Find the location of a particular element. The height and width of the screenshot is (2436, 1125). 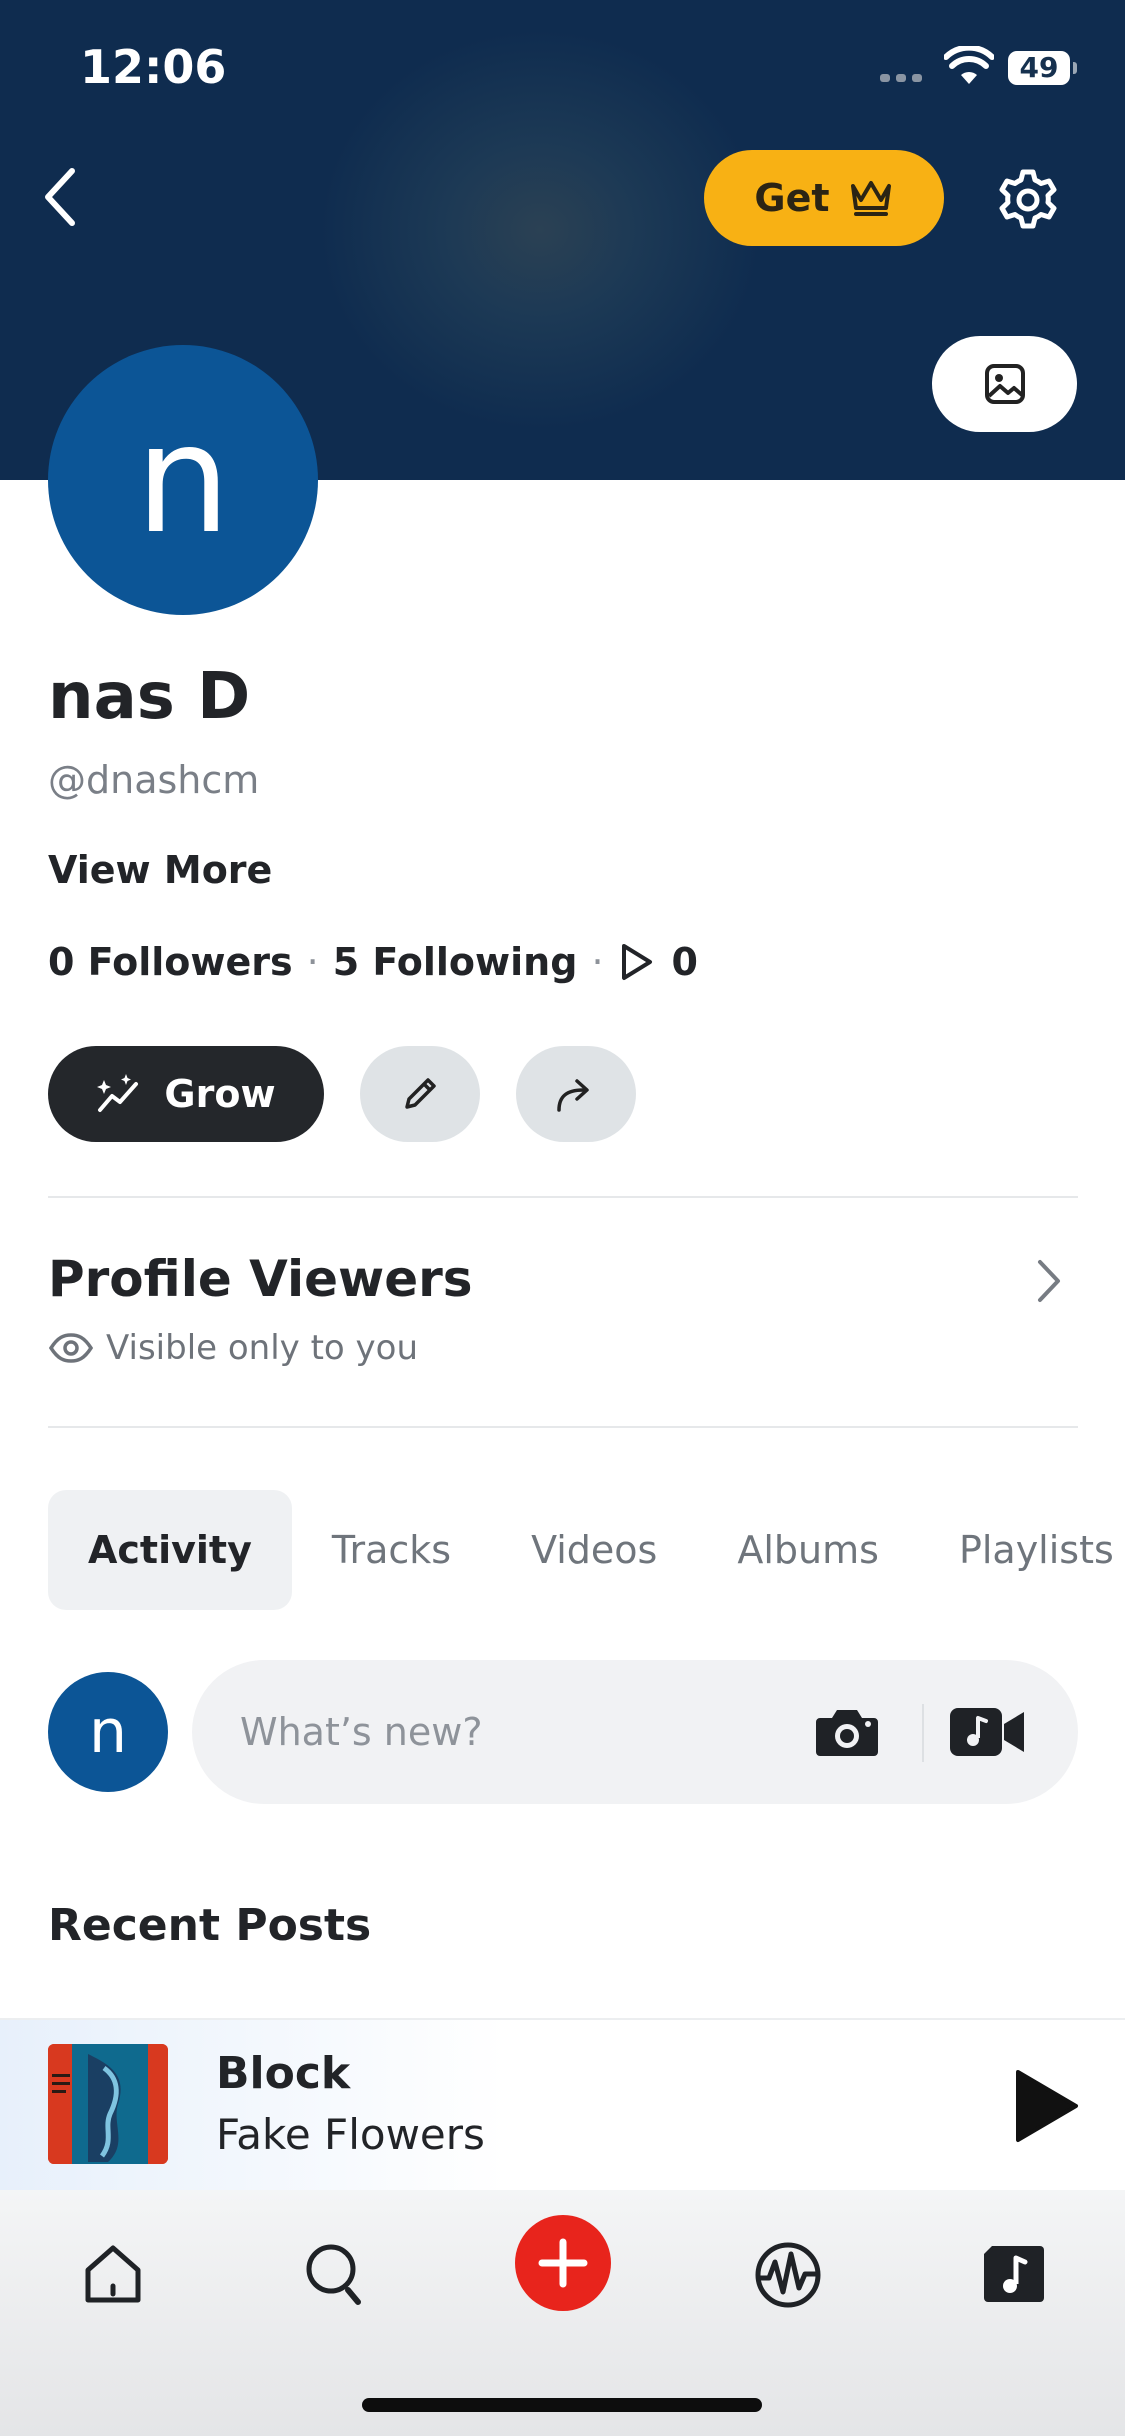

pencil-icon is located at coordinates (420, 1093).